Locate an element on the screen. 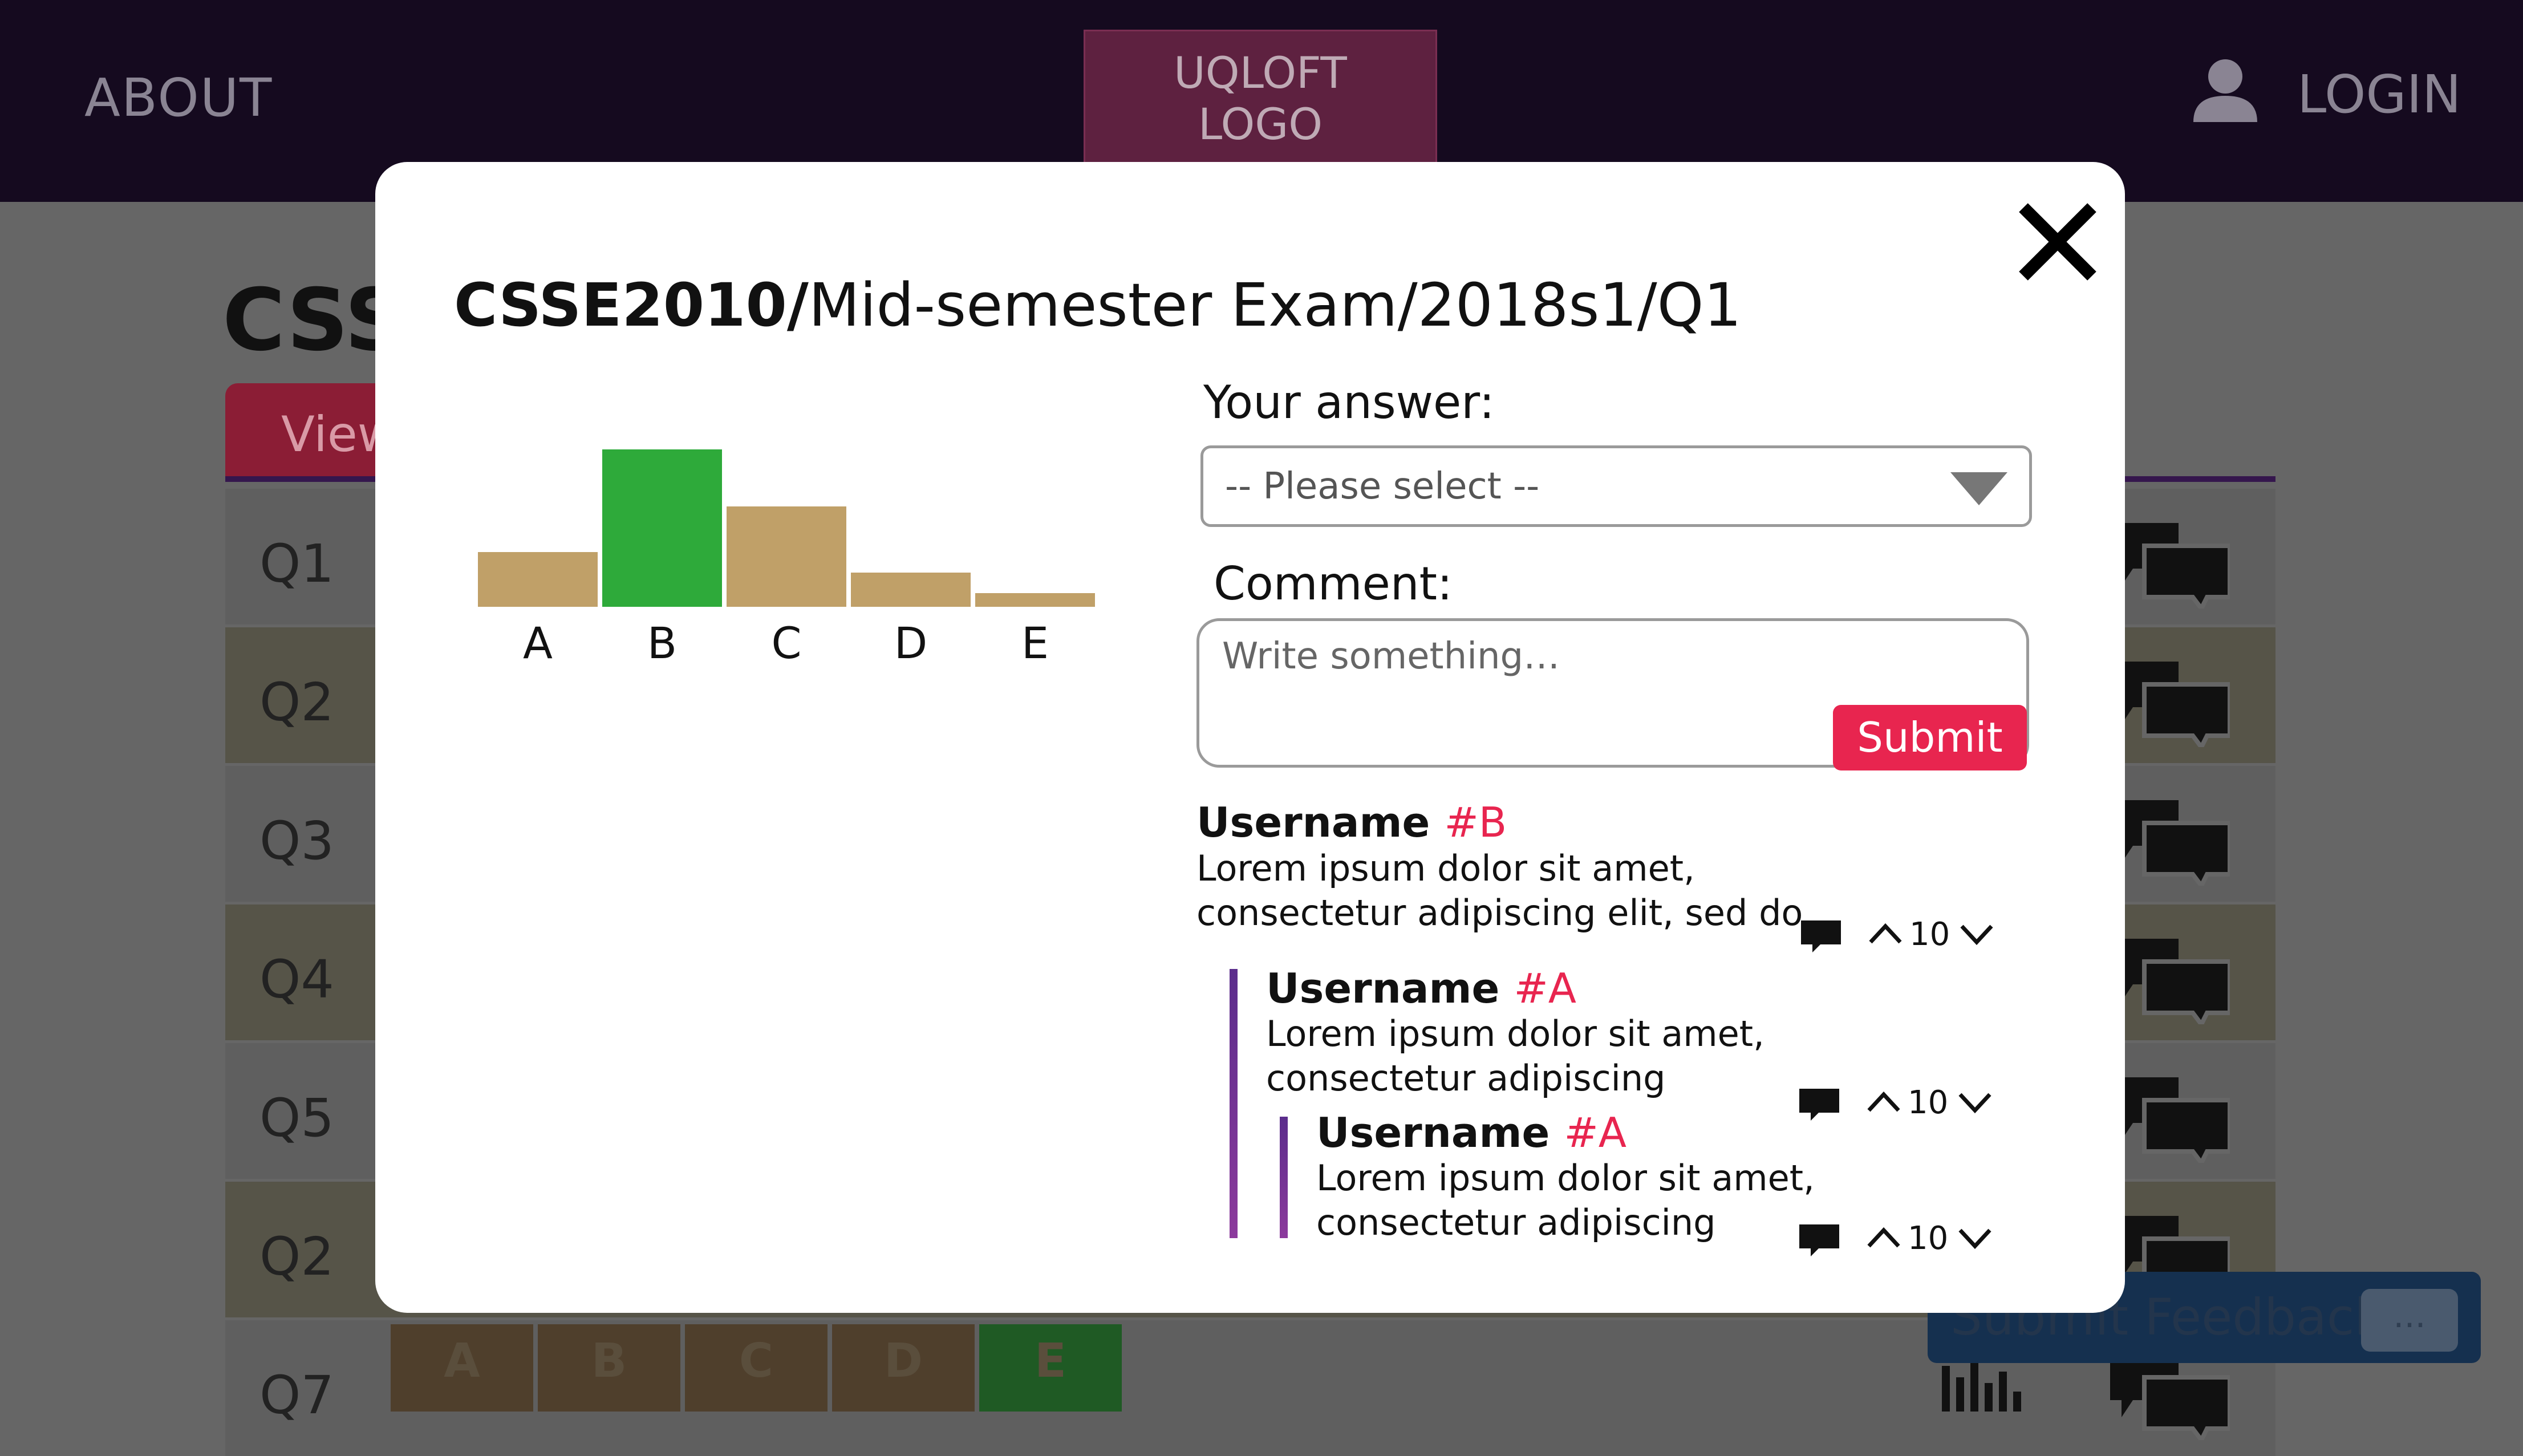 The image size is (2523, 1456). answer-distribution-chart: A B C D E is located at coordinates (786, 558).